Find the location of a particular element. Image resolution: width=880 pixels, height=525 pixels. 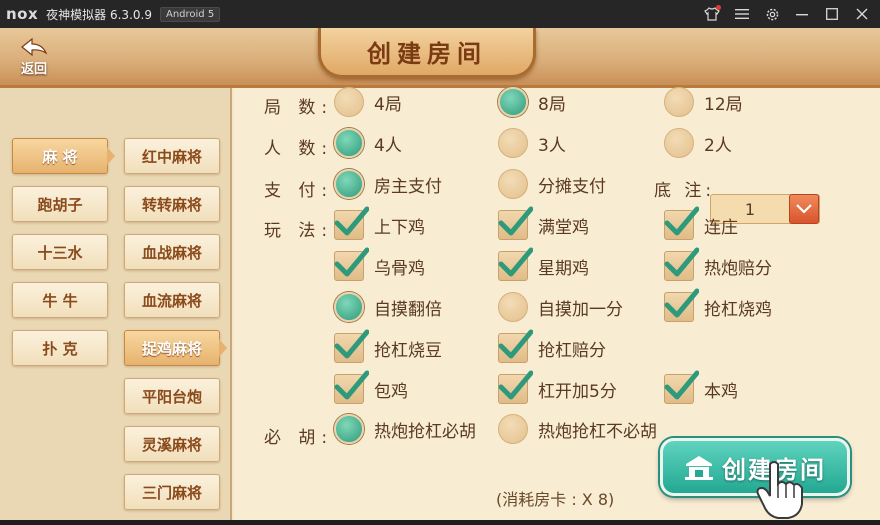

option-label: 房主支付 is located at coordinates (408, 186).